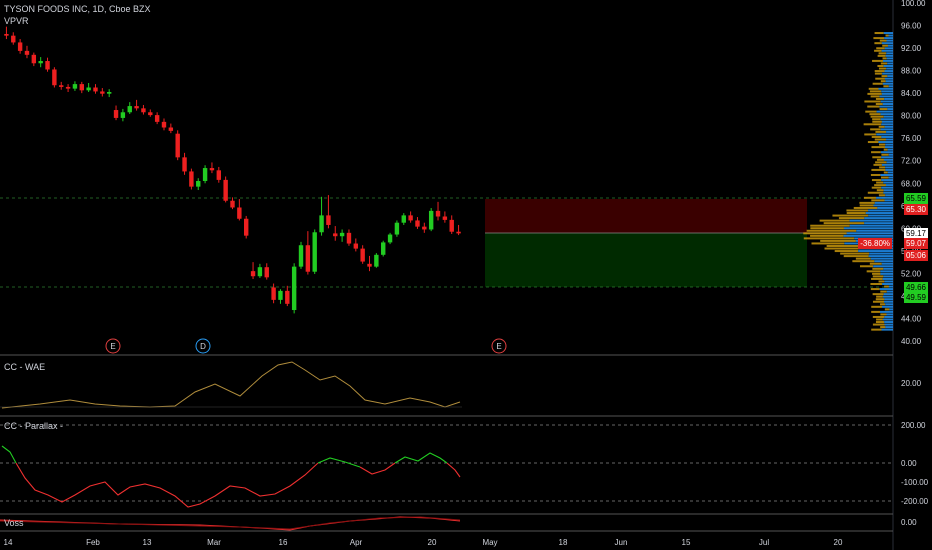  I want to click on parallax-label: CC - Parallax -, so click(33, 426).